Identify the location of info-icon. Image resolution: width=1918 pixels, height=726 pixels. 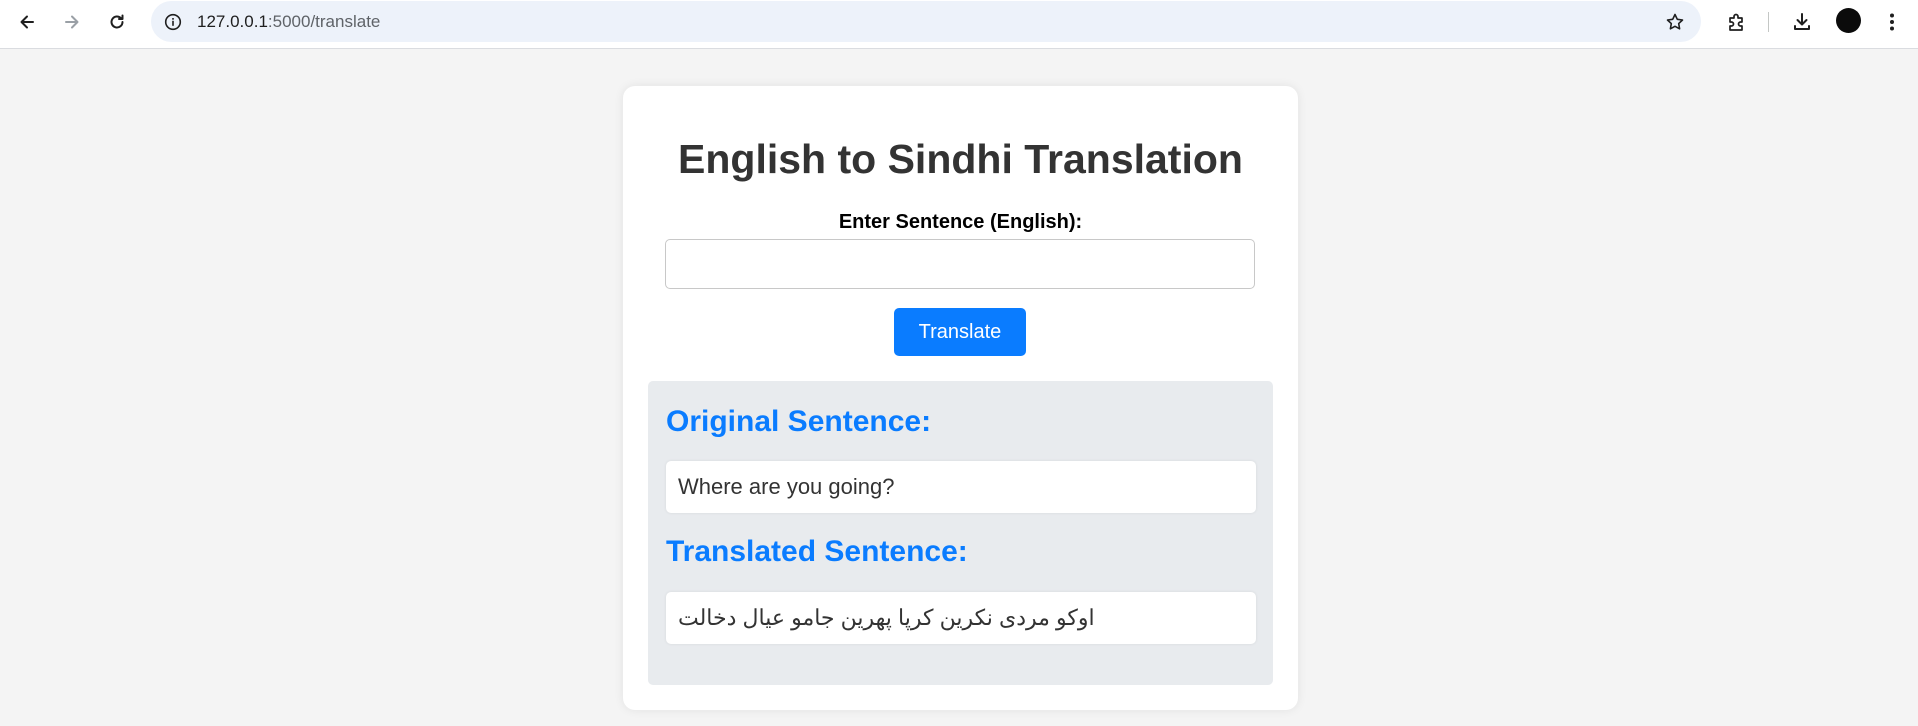
(173, 22).